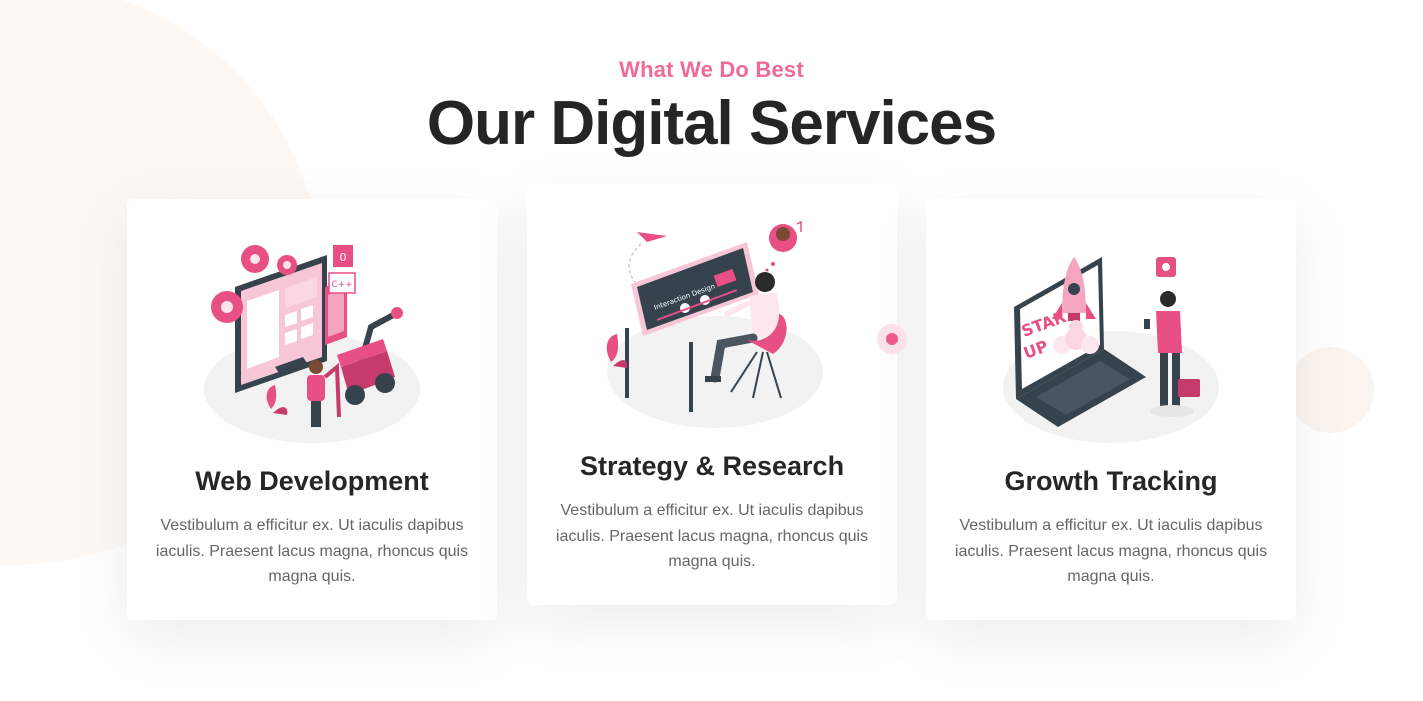  What do you see at coordinates (712, 466) in the screenshot?
I see `service-title: Strategy & Research` at bounding box center [712, 466].